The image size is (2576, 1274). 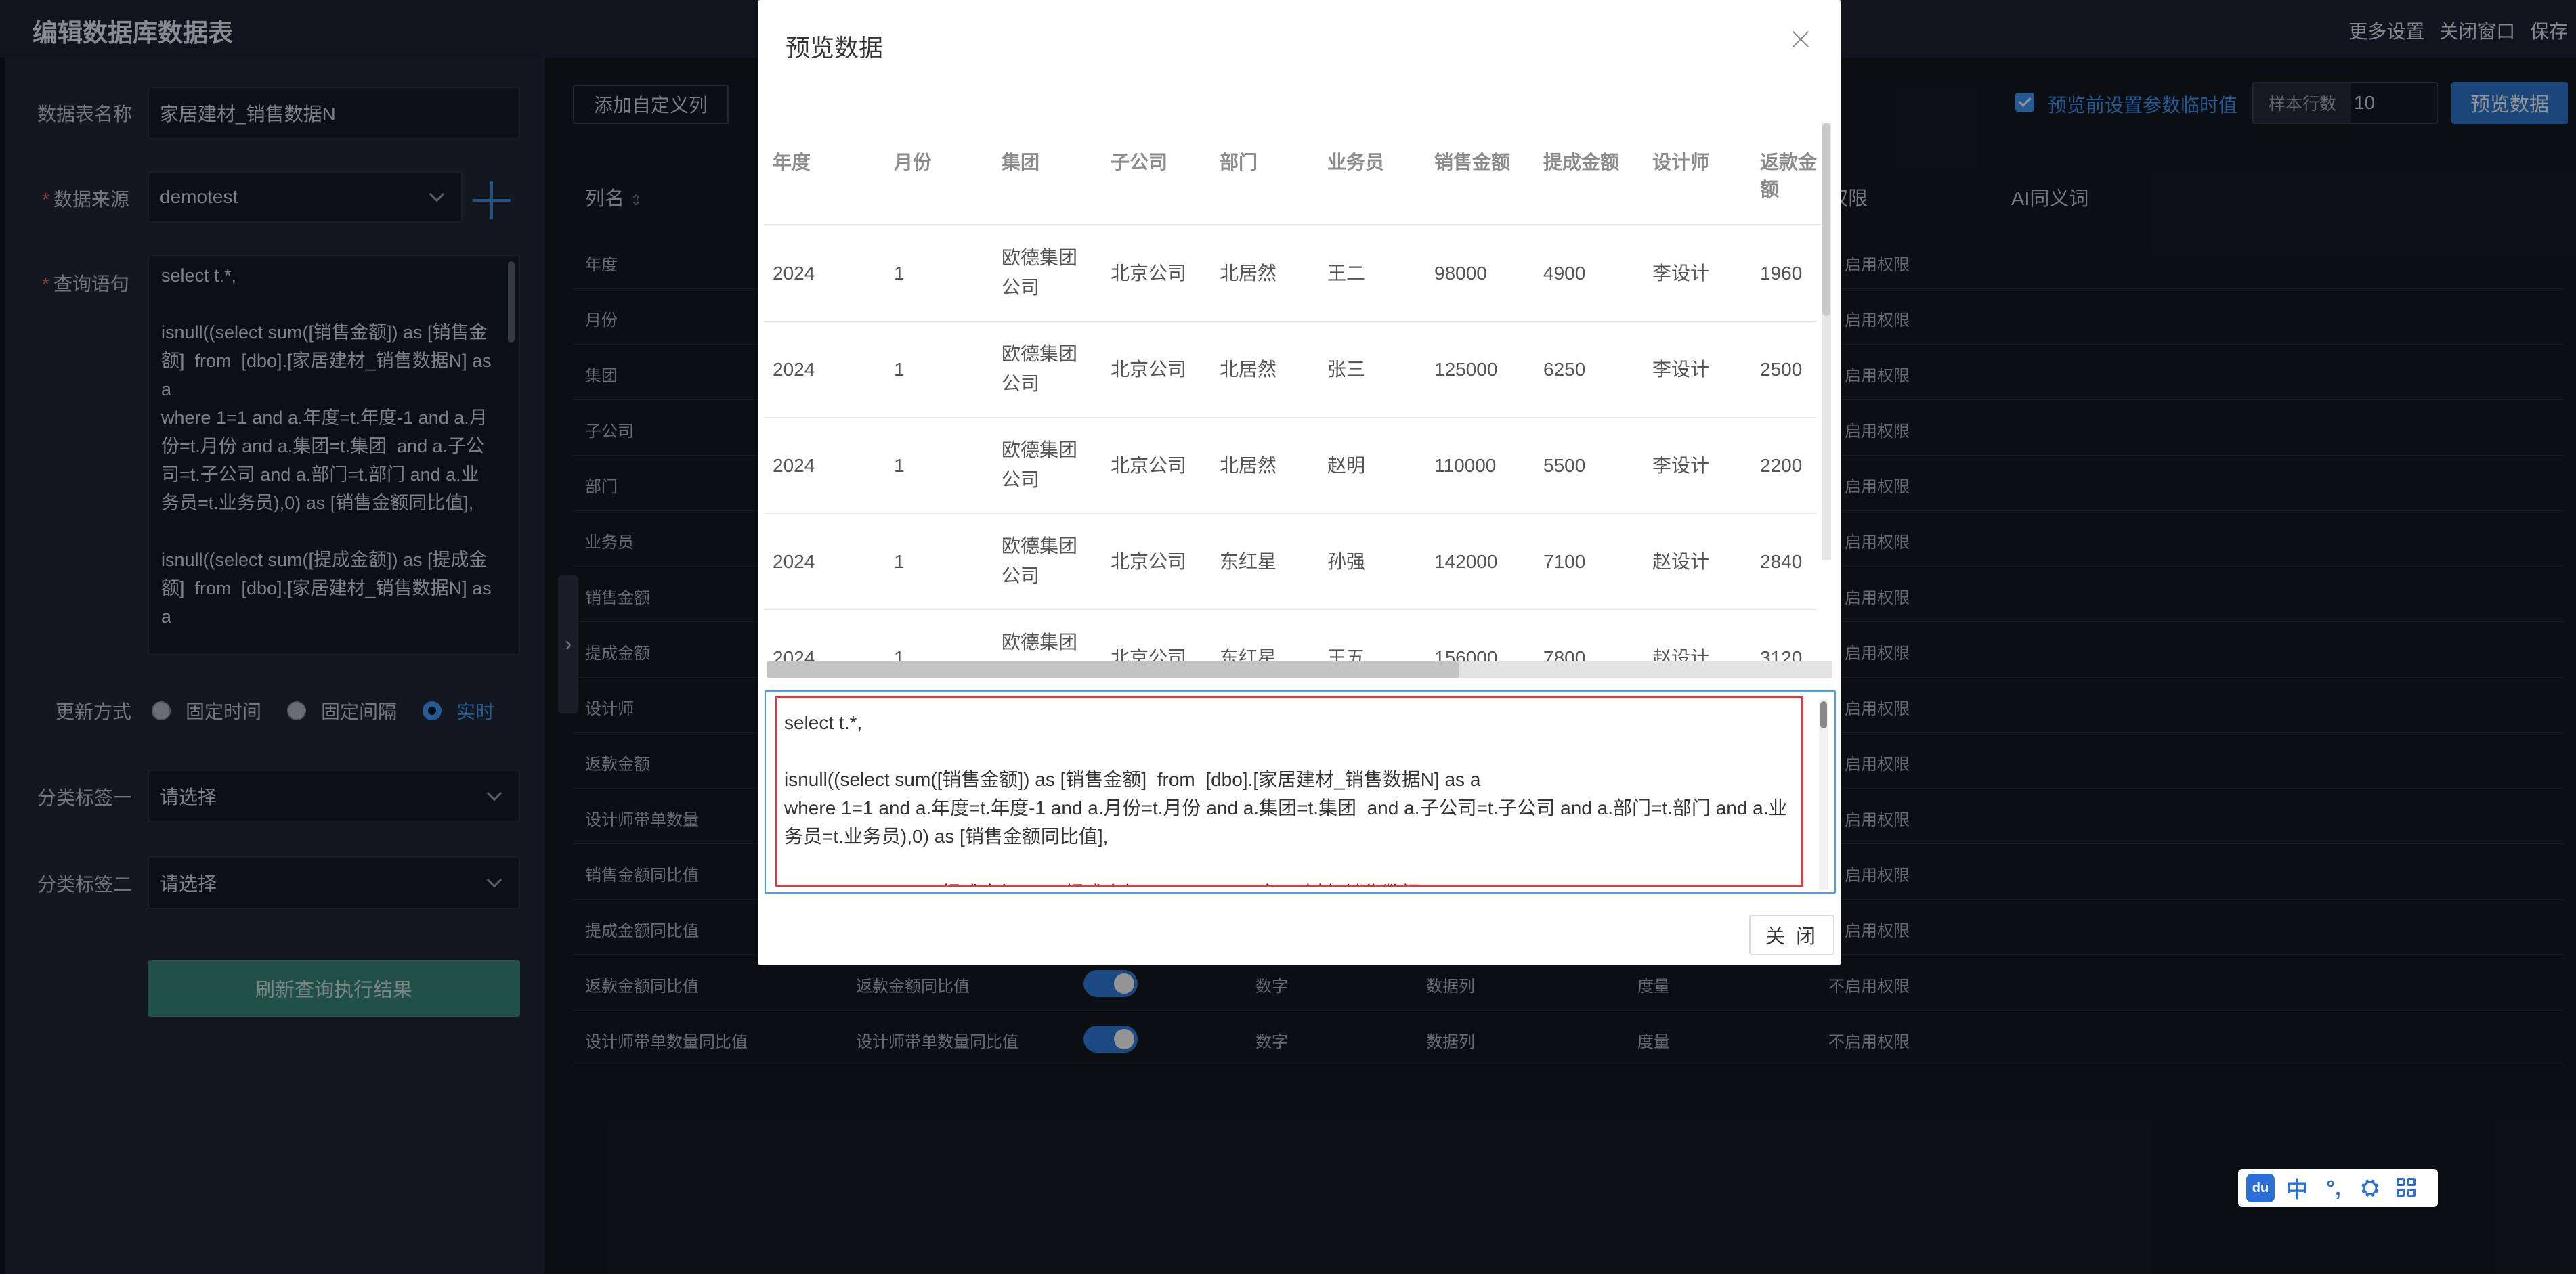 What do you see at coordinates (1460, 273) in the screenshot?
I see `table-cell: 98000` at bounding box center [1460, 273].